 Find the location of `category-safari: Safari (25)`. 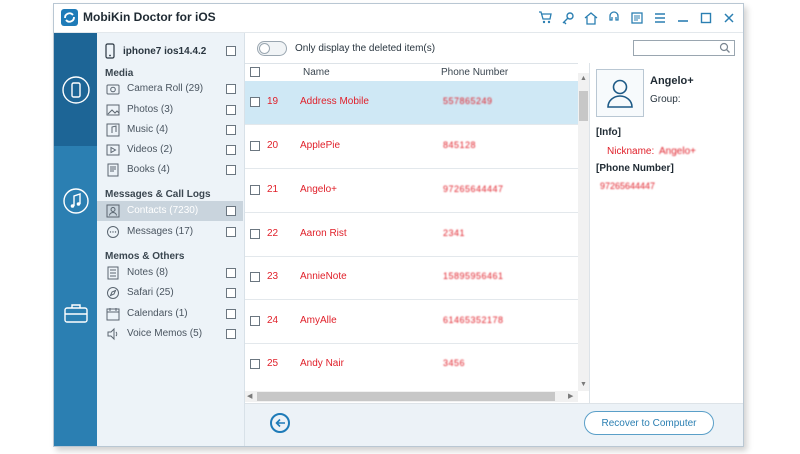

category-safari: Safari (25) is located at coordinates (170, 293).